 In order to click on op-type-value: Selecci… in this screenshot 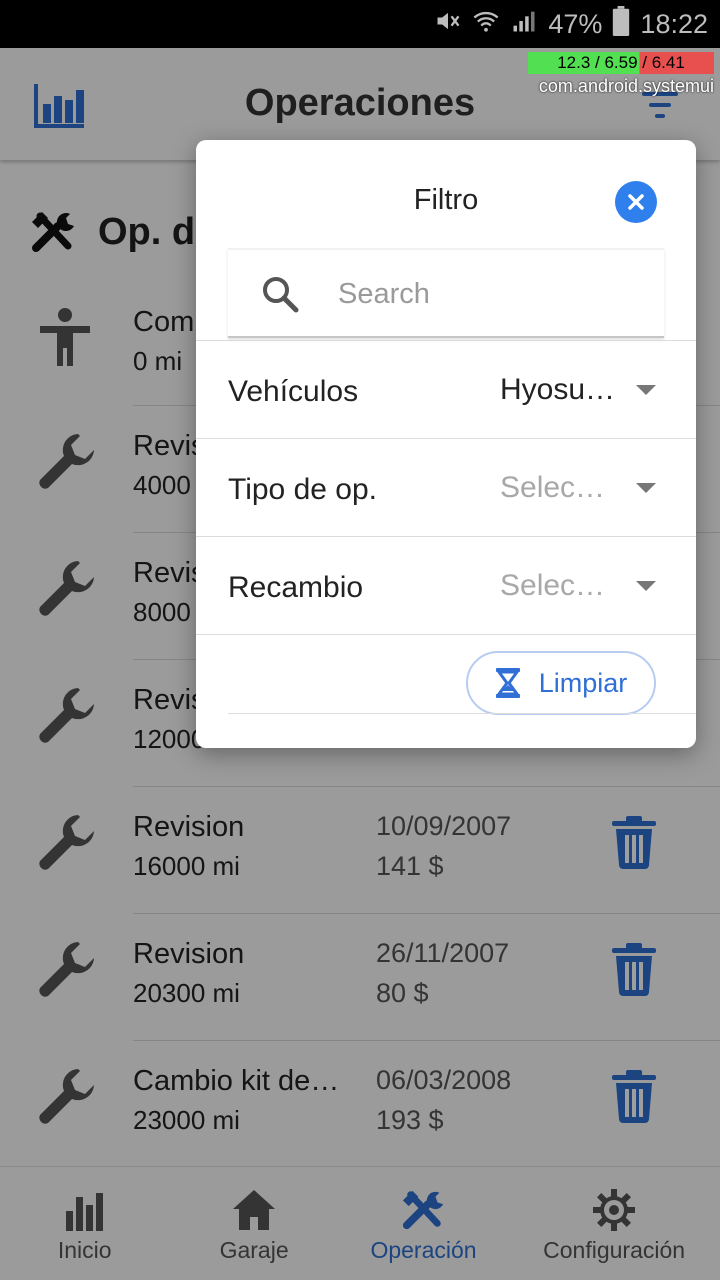, I will do `click(559, 487)`.